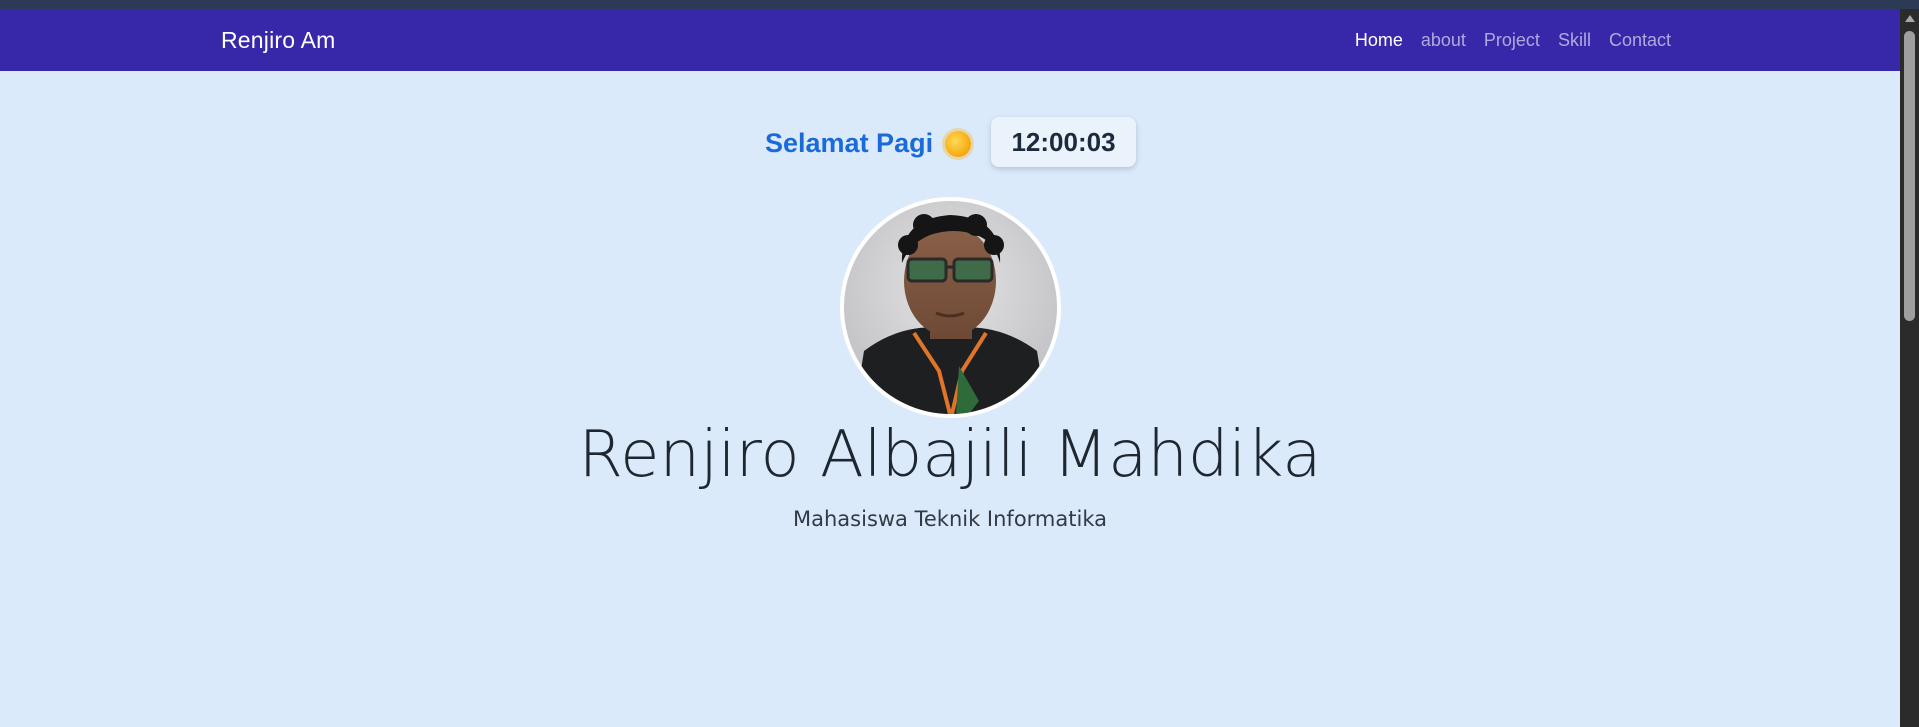 The height and width of the screenshot is (727, 1919). I want to click on avatar-frame, so click(950, 307).